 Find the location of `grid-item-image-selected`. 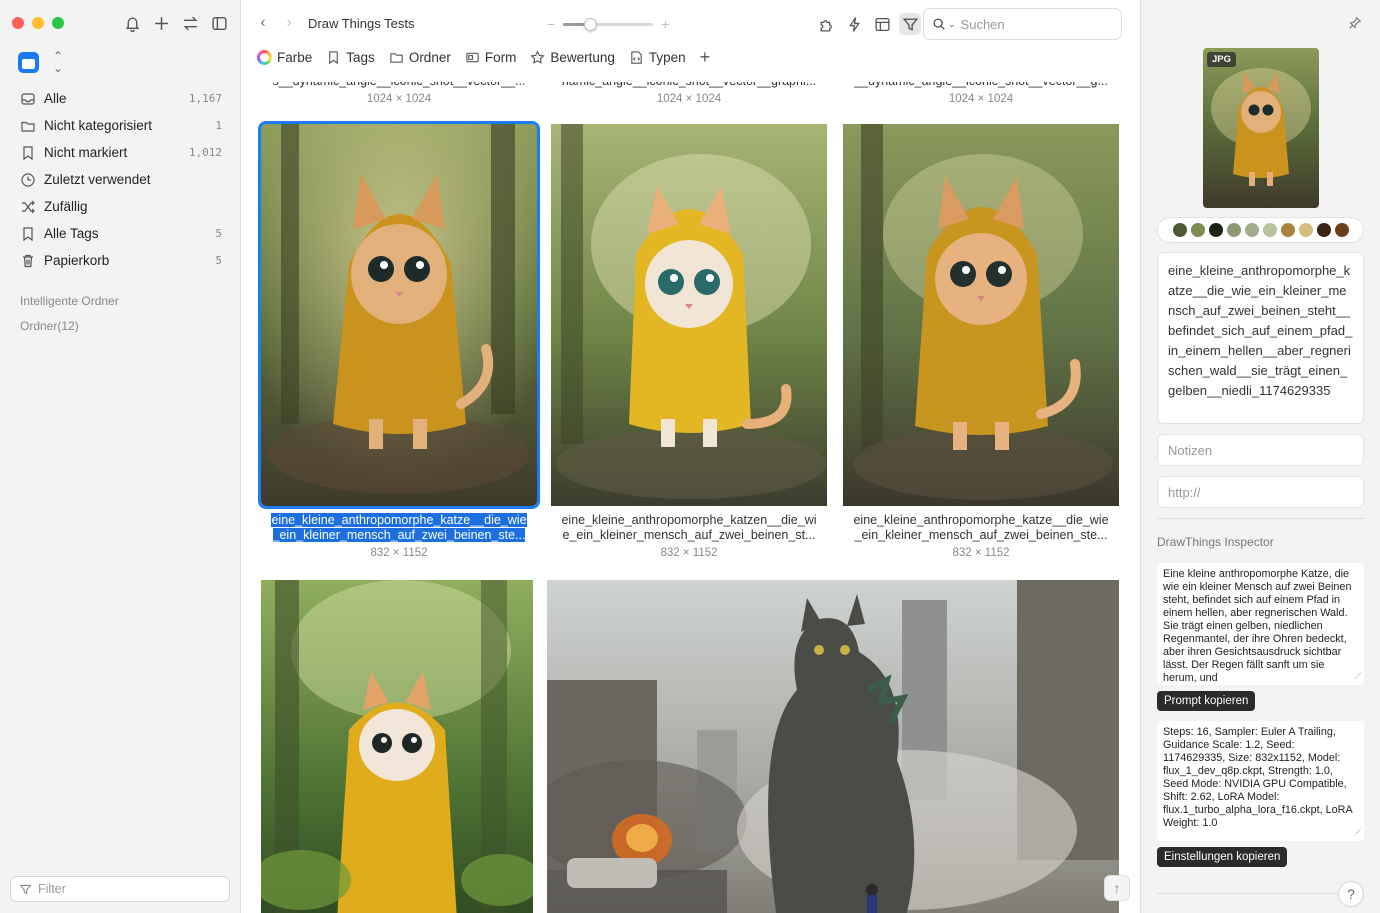

grid-item-image-selected is located at coordinates (399, 315).